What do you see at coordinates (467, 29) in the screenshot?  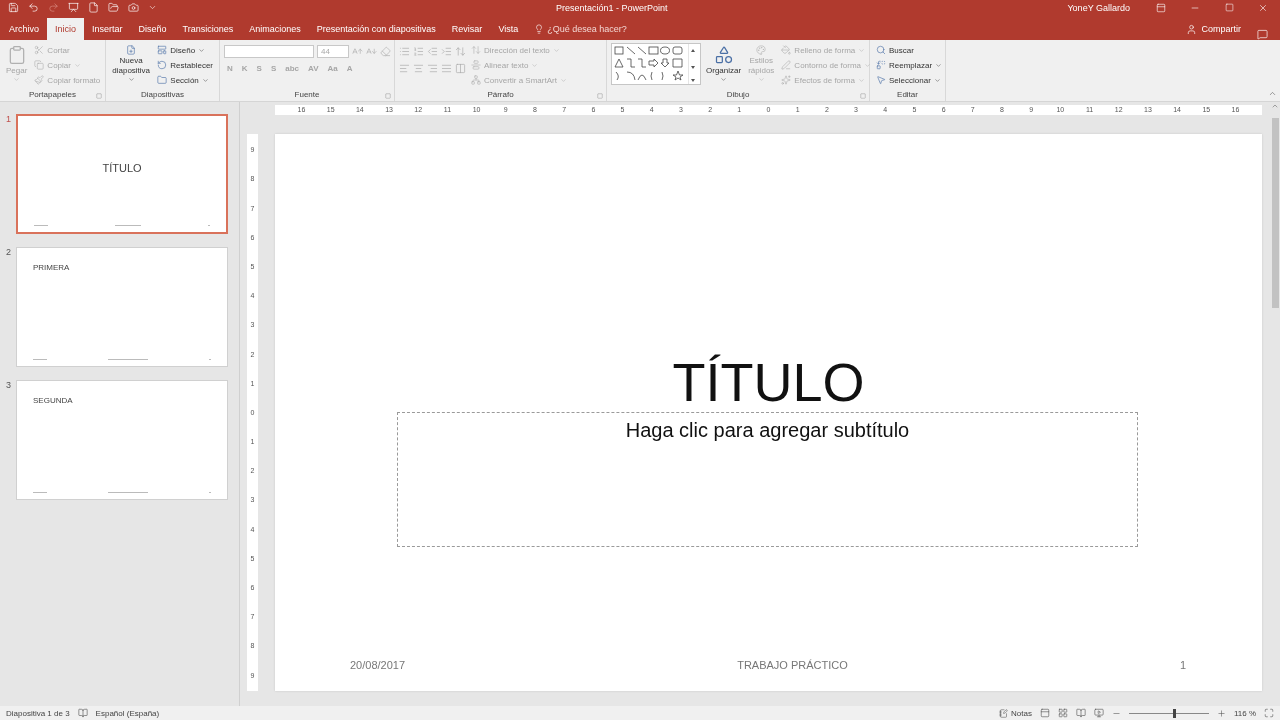 I see `ribbon-tab: Revisar` at bounding box center [467, 29].